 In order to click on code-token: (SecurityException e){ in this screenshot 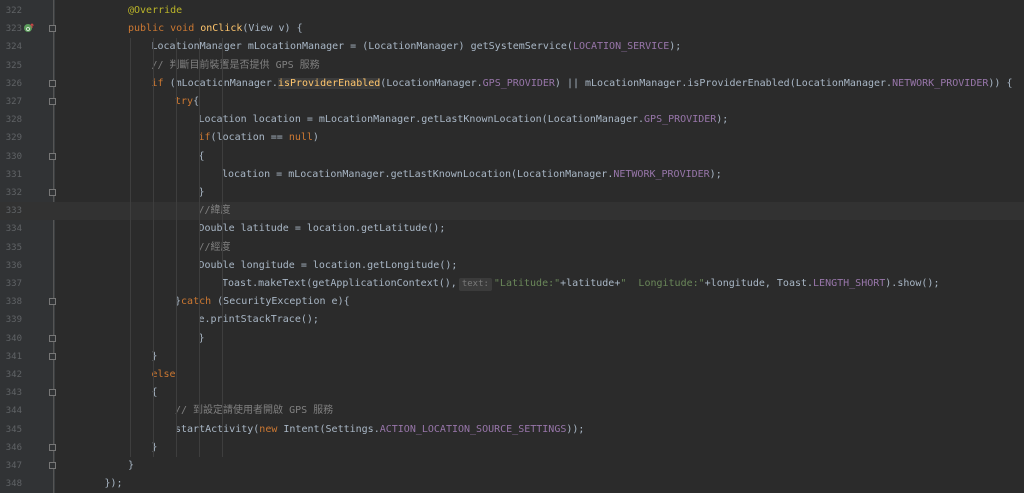, I will do `click(283, 302)`.